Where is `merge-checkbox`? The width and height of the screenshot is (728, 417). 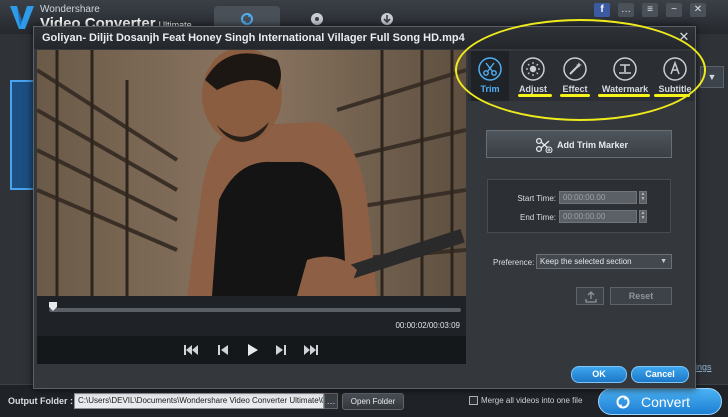 merge-checkbox is located at coordinates (473, 400).